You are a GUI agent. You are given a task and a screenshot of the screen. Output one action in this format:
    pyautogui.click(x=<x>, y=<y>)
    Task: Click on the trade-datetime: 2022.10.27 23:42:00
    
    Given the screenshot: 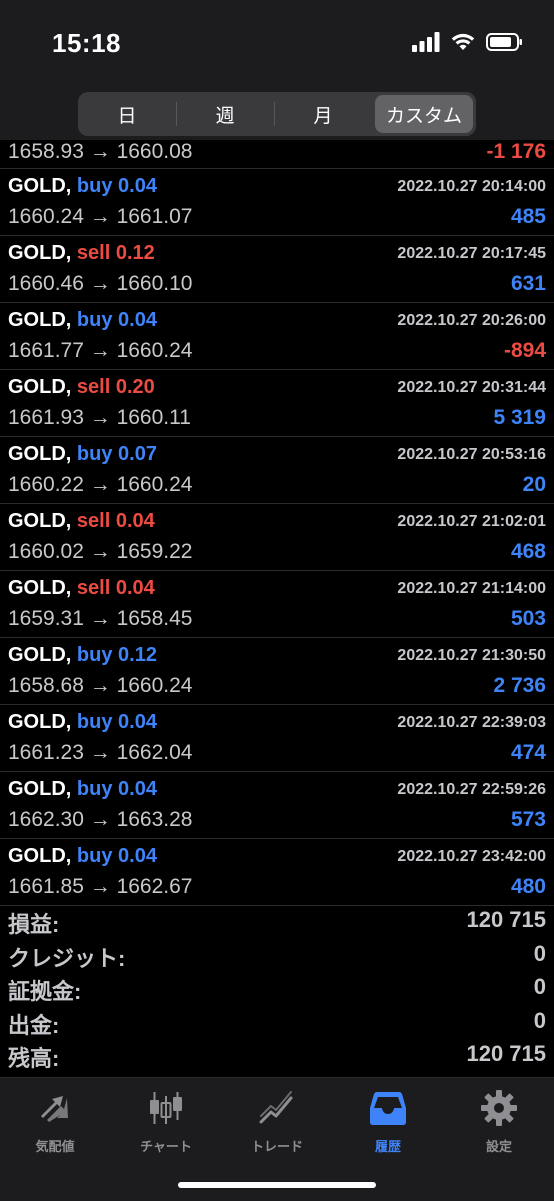 What is the action you would take?
    pyautogui.click(x=471, y=856)
    